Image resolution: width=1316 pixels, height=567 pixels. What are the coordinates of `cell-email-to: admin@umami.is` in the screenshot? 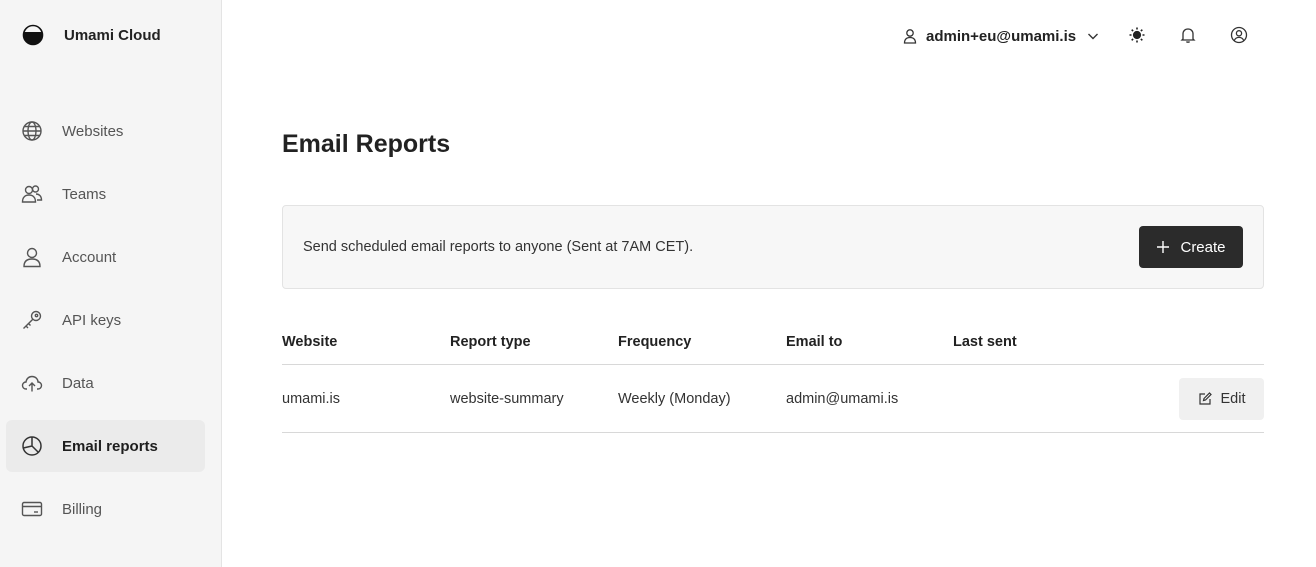 It's located at (842, 399).